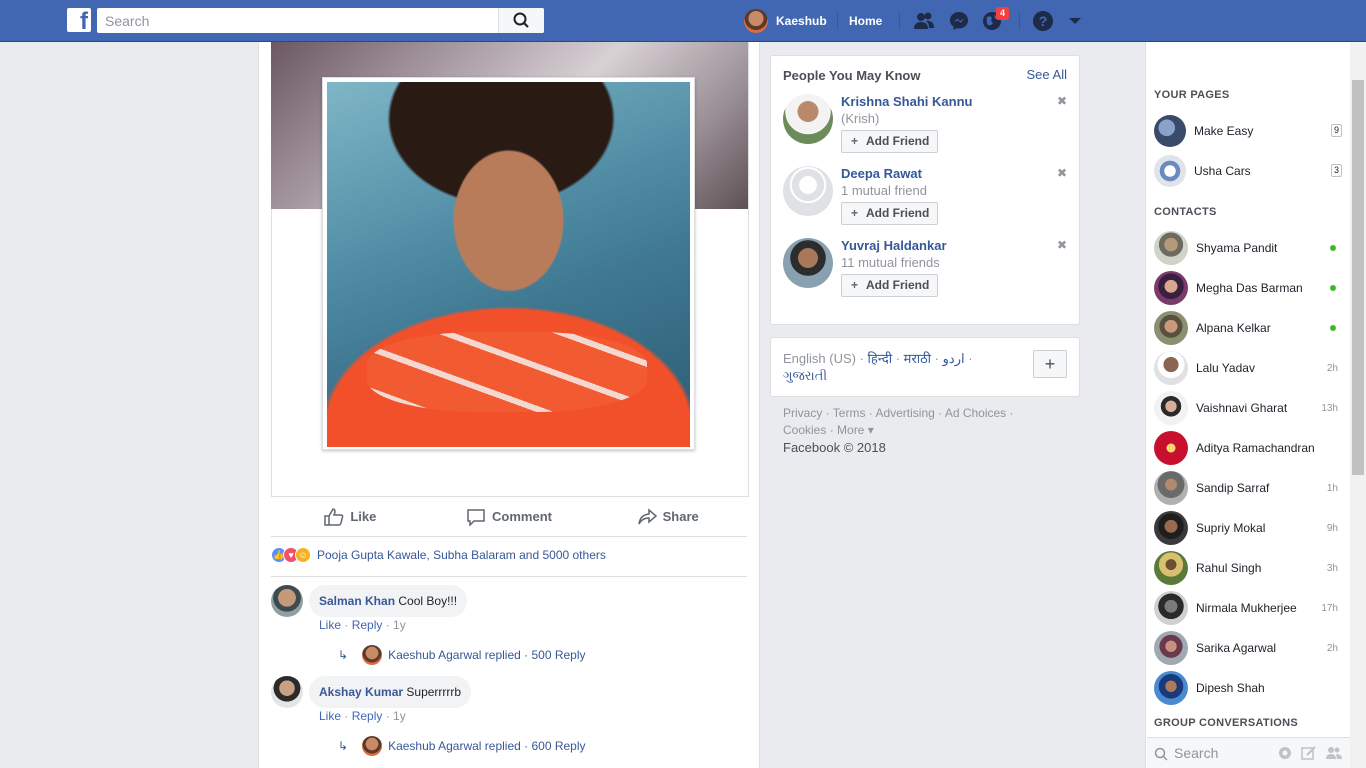 The image size is (1366, 768). I want to click on contact-item: Nirmala Mukherjee 17h, so click(1248, 608).